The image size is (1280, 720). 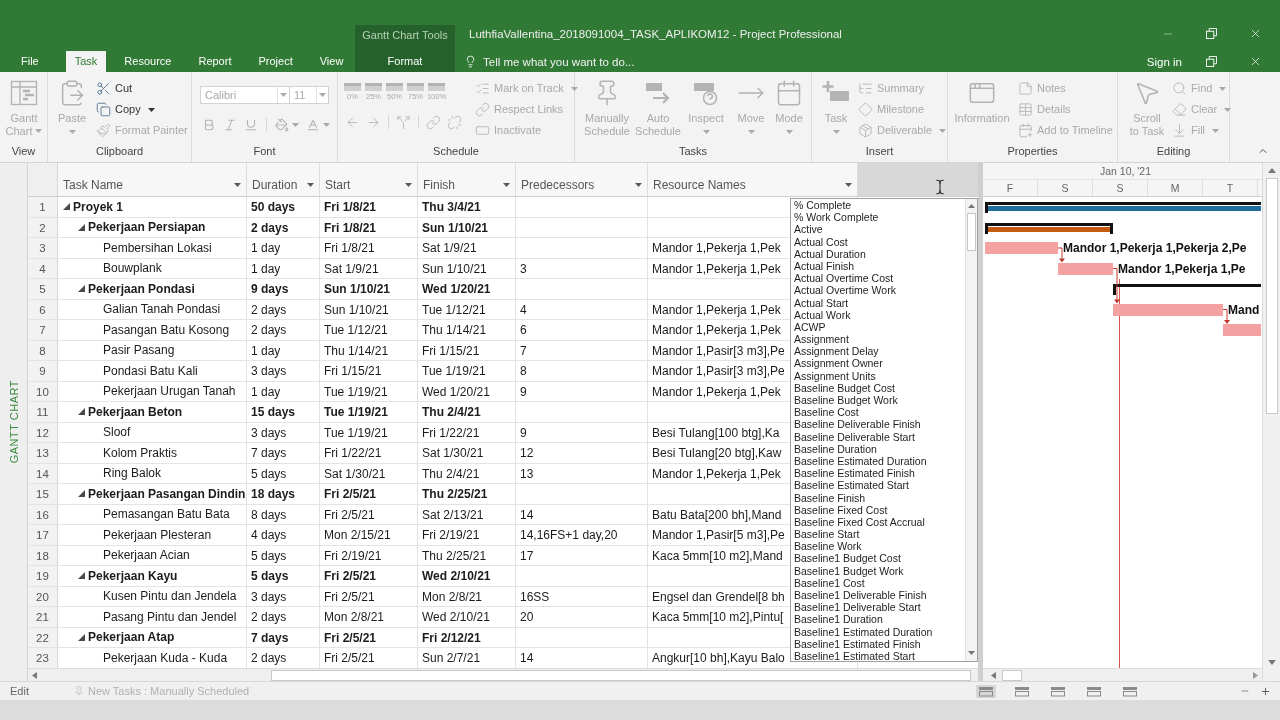 What do you see at coordinates (162, 310) in the screenshot?
I see `task-name: Galian Tanah Pondasi` at bounding box center [162, 310].